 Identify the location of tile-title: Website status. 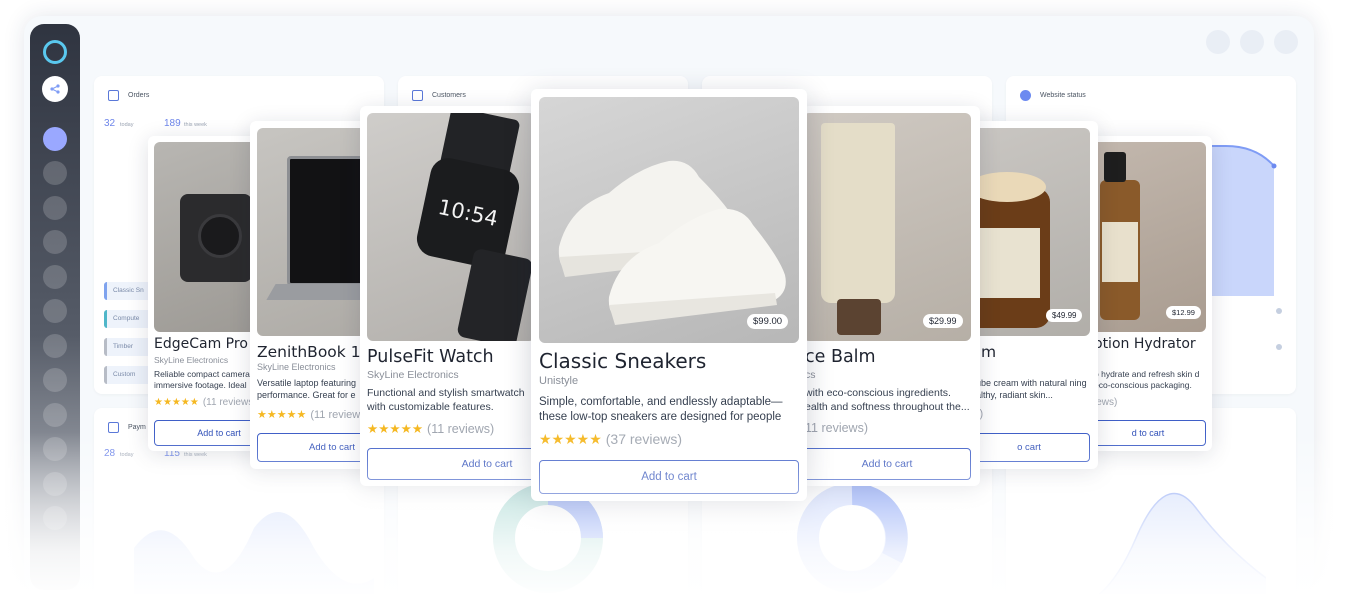
(1063, 95).